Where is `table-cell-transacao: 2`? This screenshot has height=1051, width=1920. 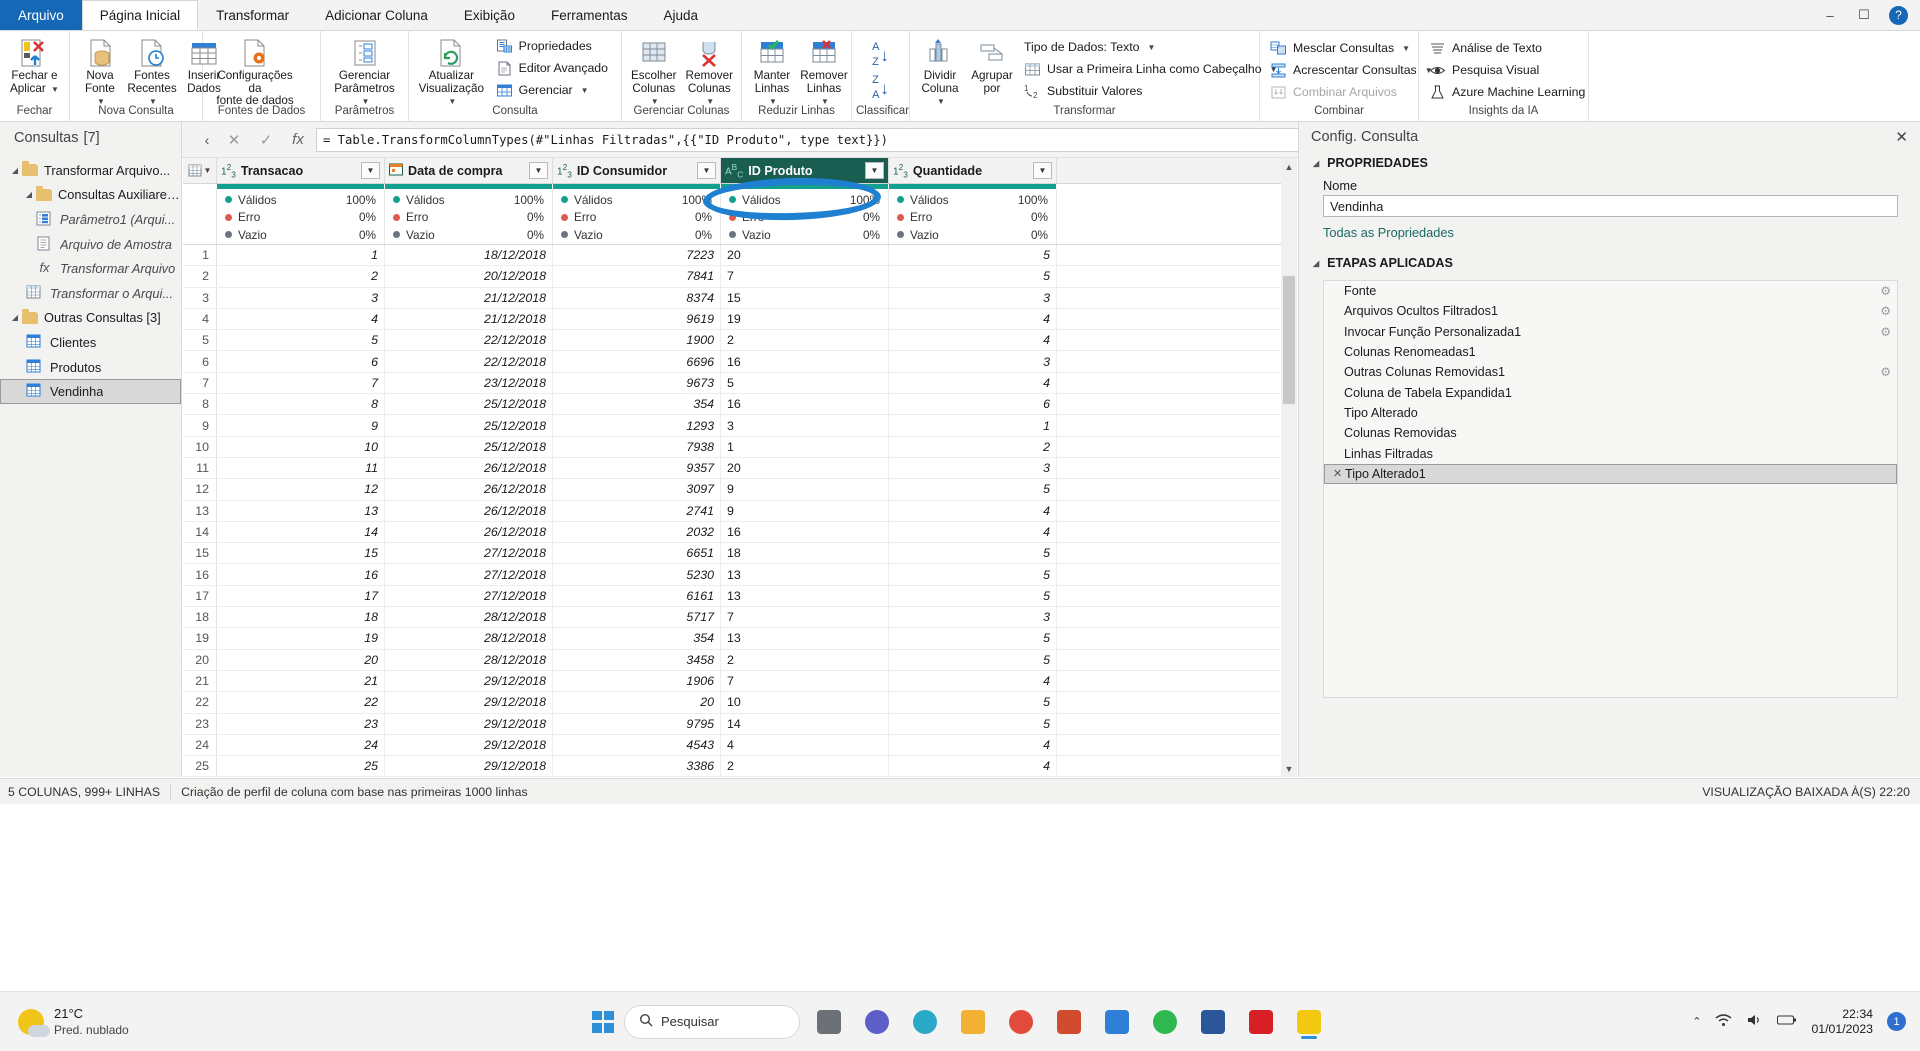
table-cell-transacao: 2 is located at coordinates (301, 276).